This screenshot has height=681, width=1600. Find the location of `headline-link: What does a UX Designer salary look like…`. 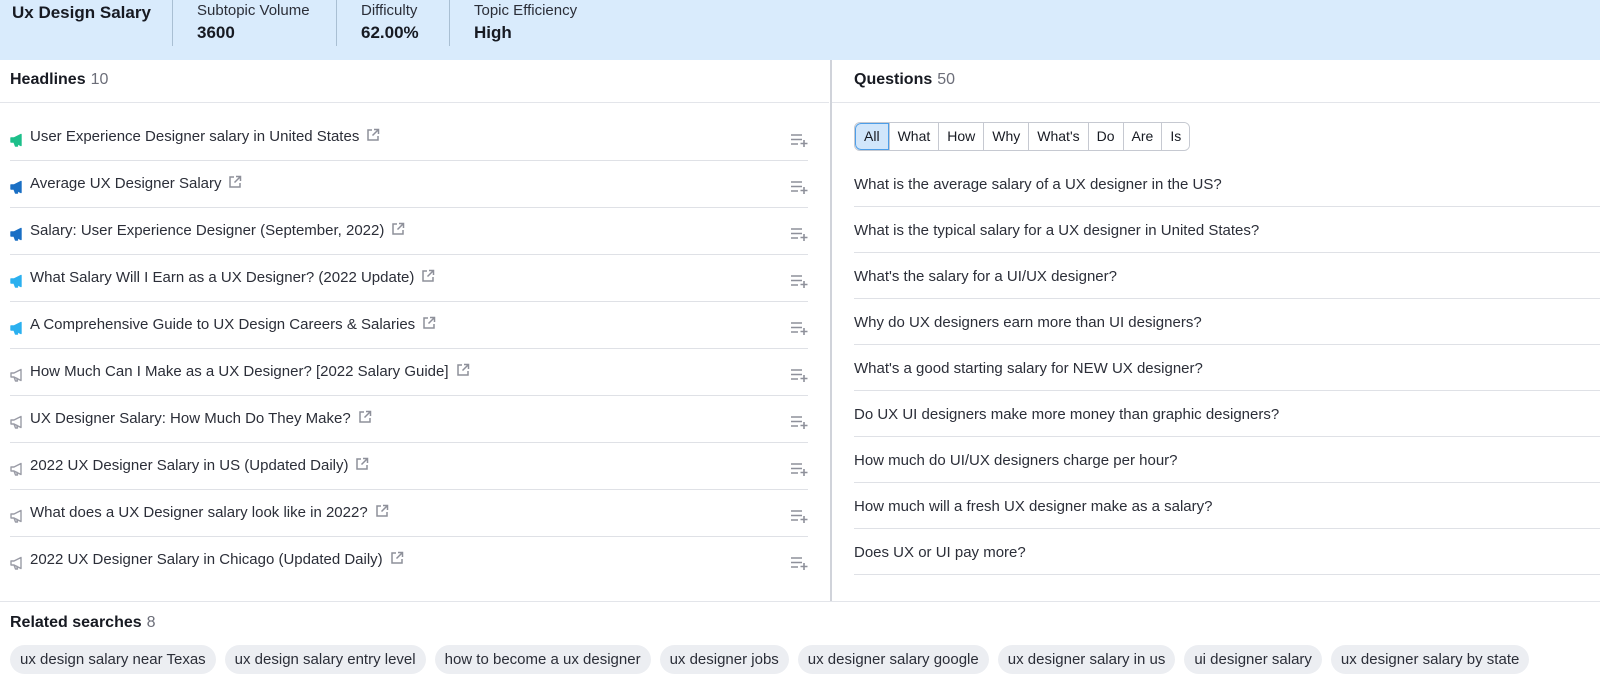

headline-link: What does a UX Designer salary look like… is located at coordinates (209, 512).